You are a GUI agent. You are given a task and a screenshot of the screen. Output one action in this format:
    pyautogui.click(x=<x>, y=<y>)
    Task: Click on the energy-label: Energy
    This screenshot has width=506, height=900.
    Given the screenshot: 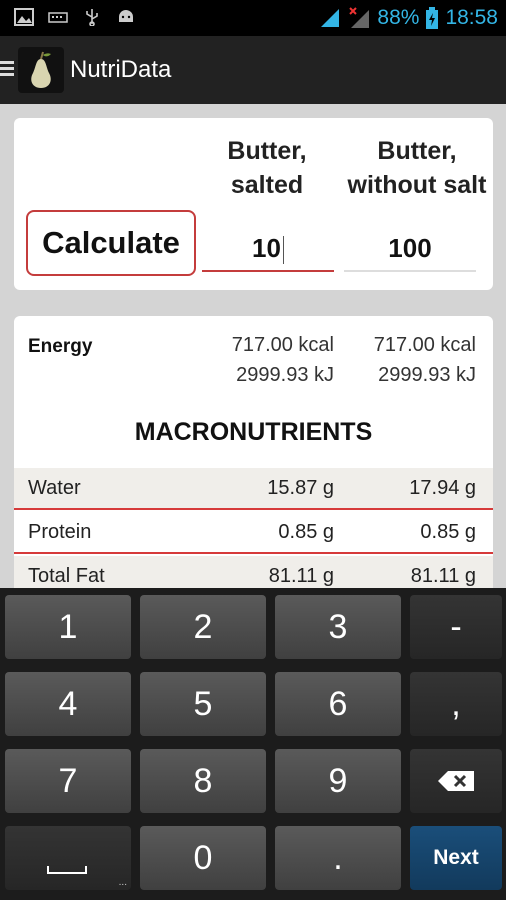 What is the action you would take?
    pyautogui.click(x=60, y=346)
    